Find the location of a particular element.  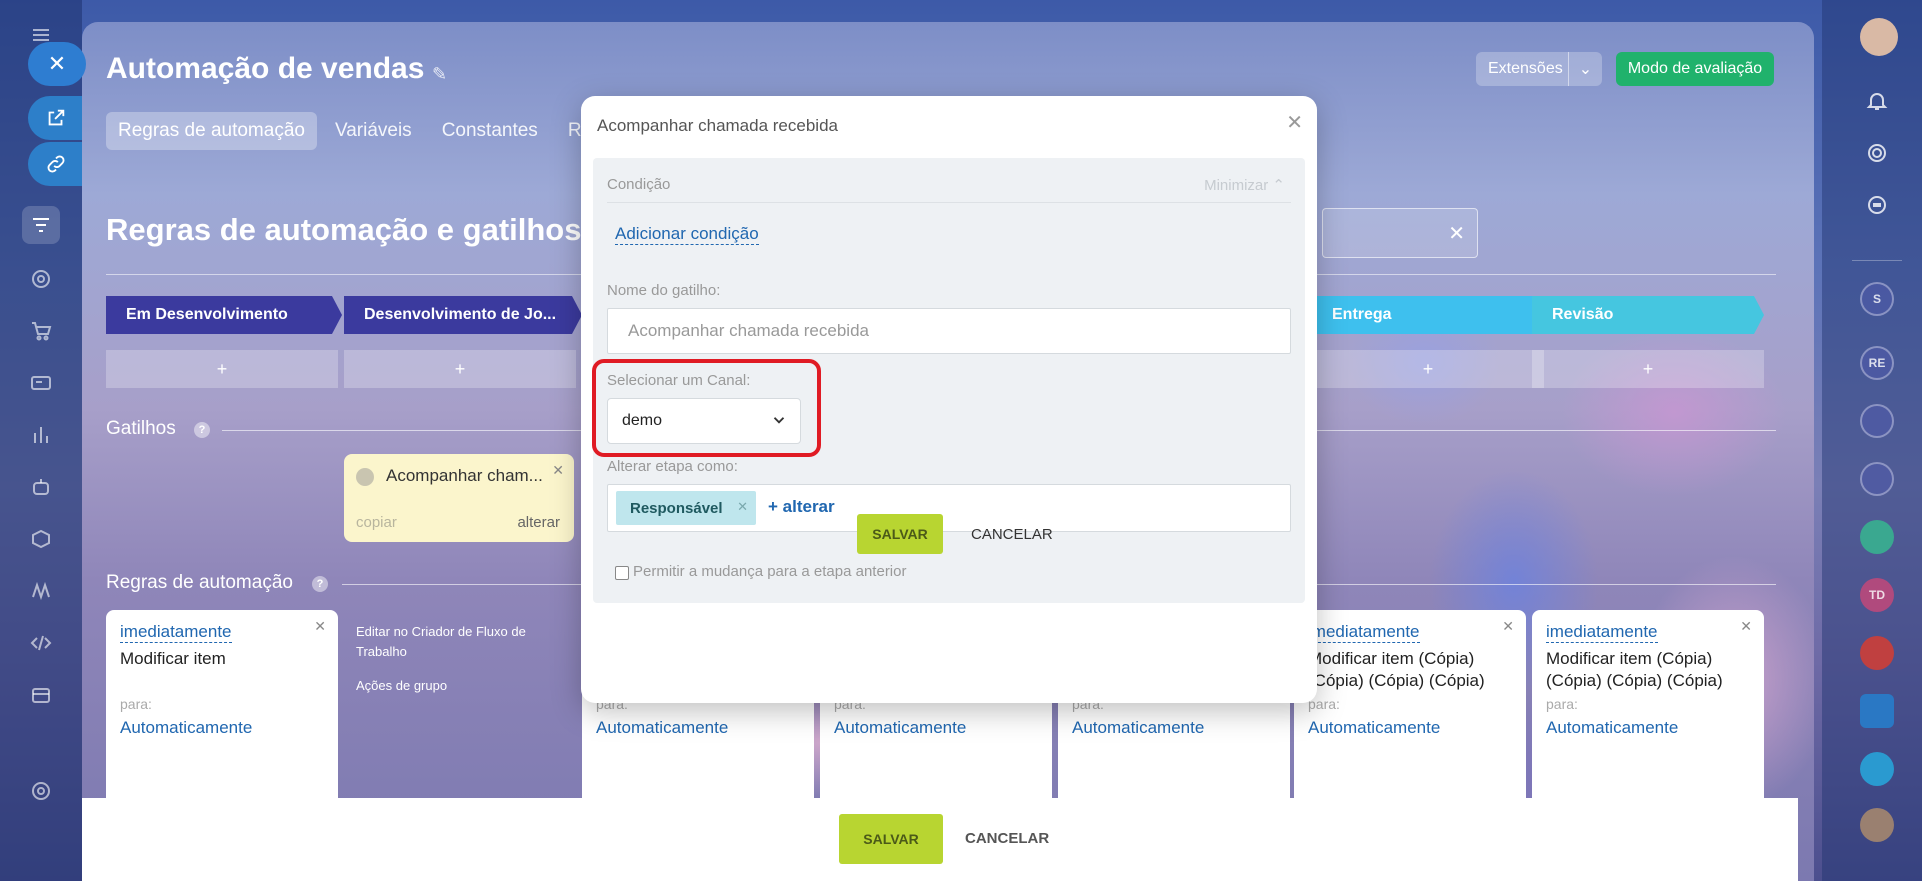

link-icon is located at coordinates (56, 164).